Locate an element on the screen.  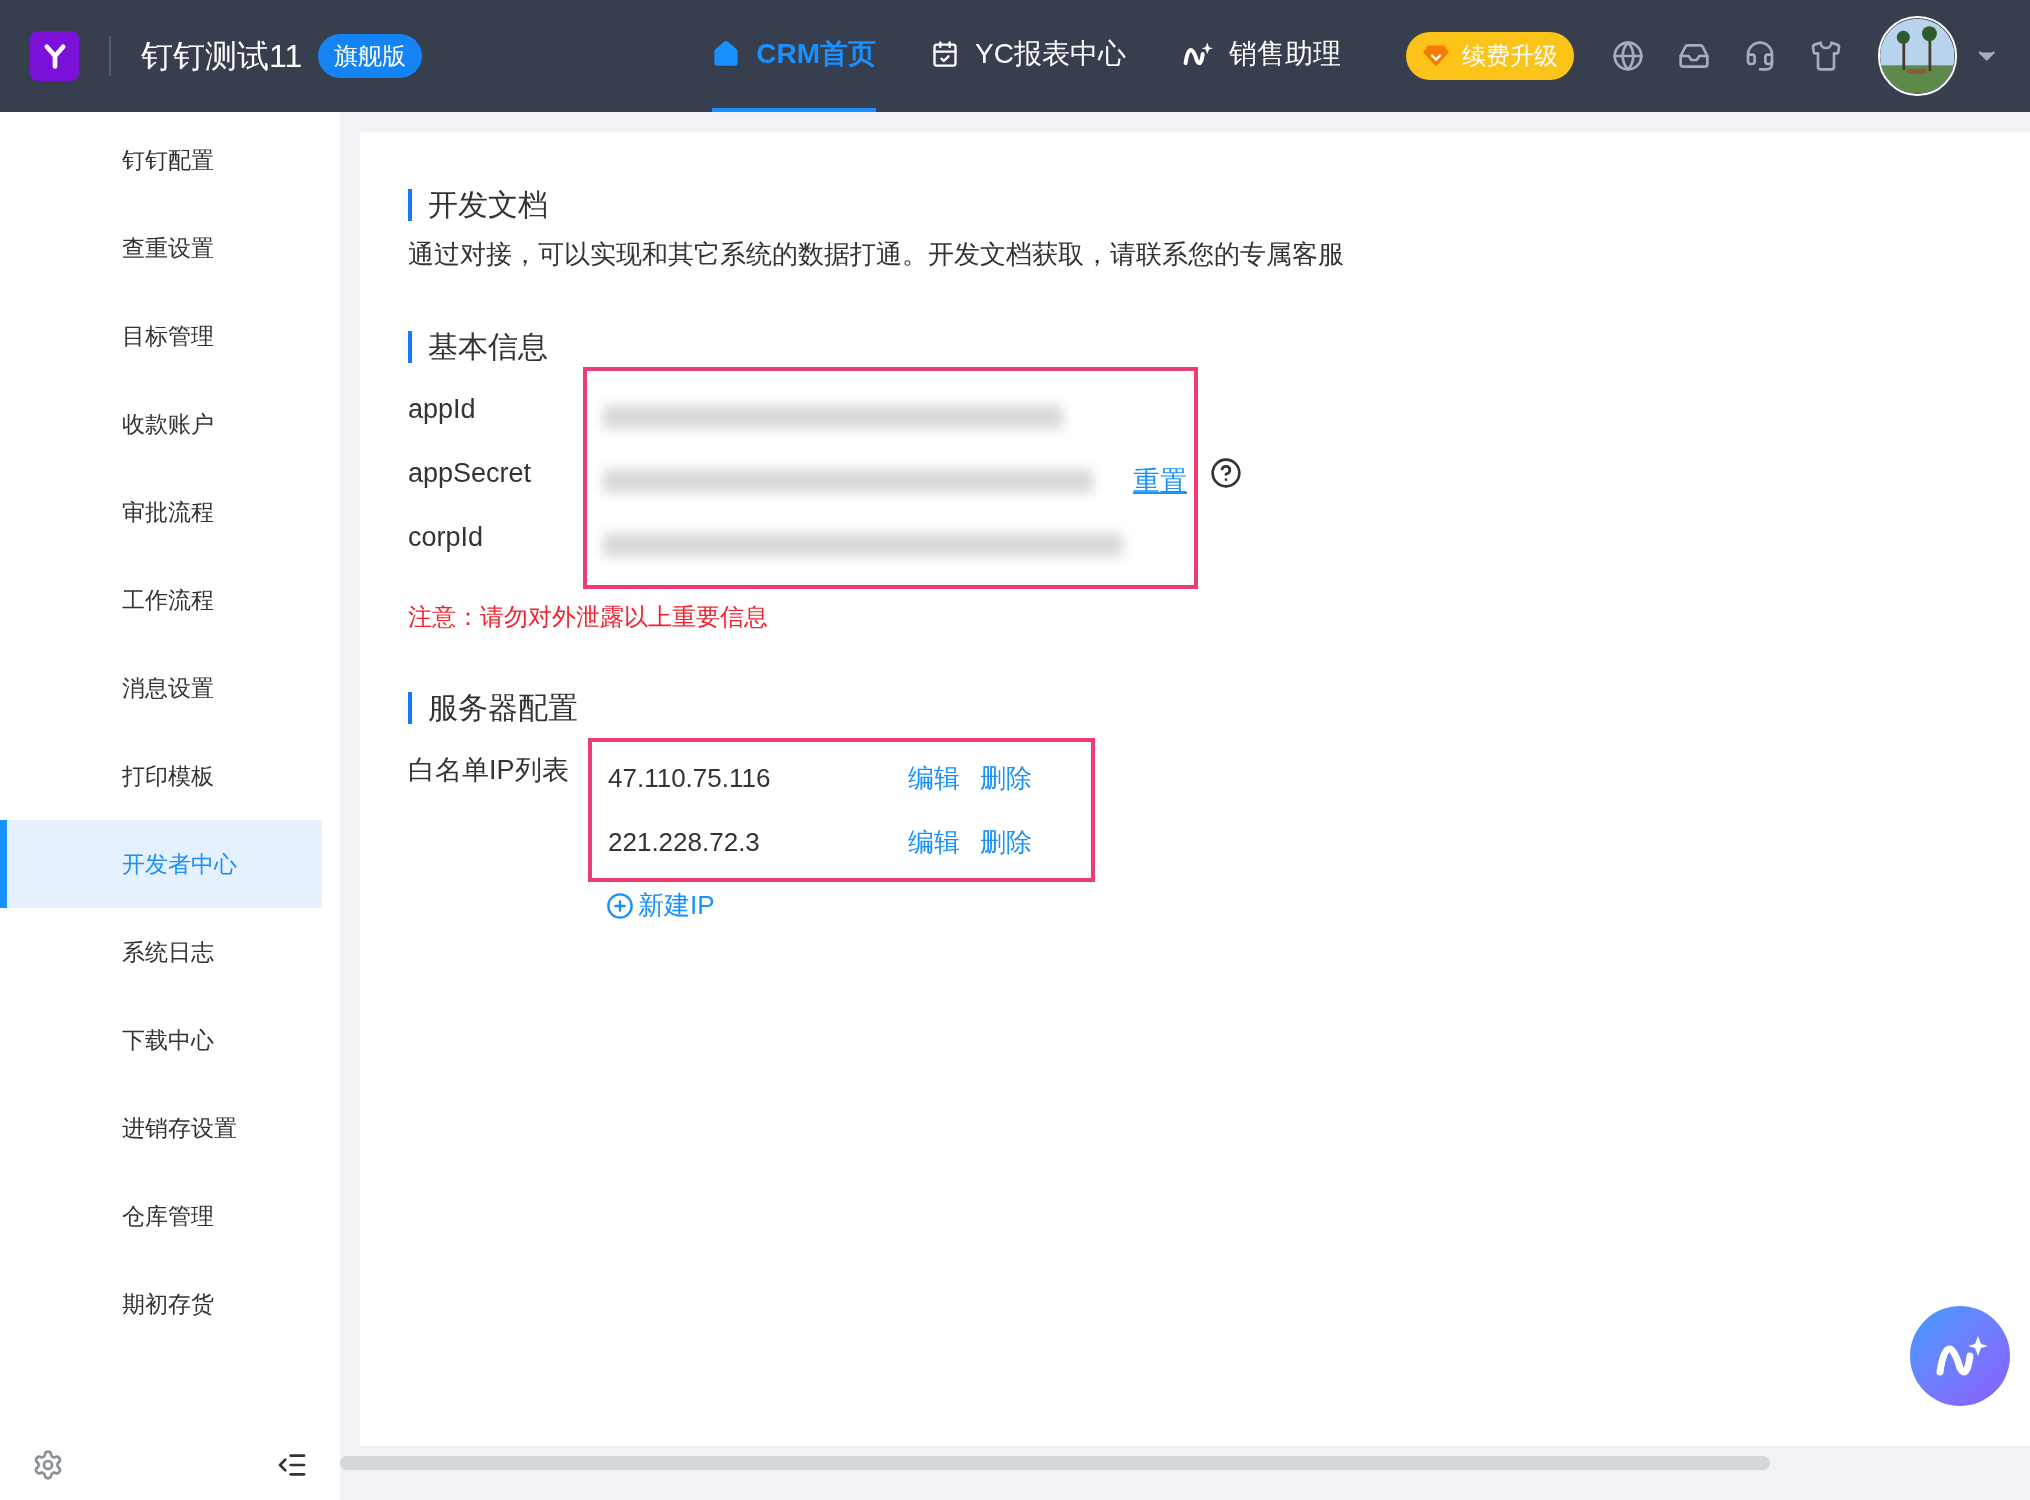
sidebar-item: 进销存设置 is located at coordinates (161, 1128).